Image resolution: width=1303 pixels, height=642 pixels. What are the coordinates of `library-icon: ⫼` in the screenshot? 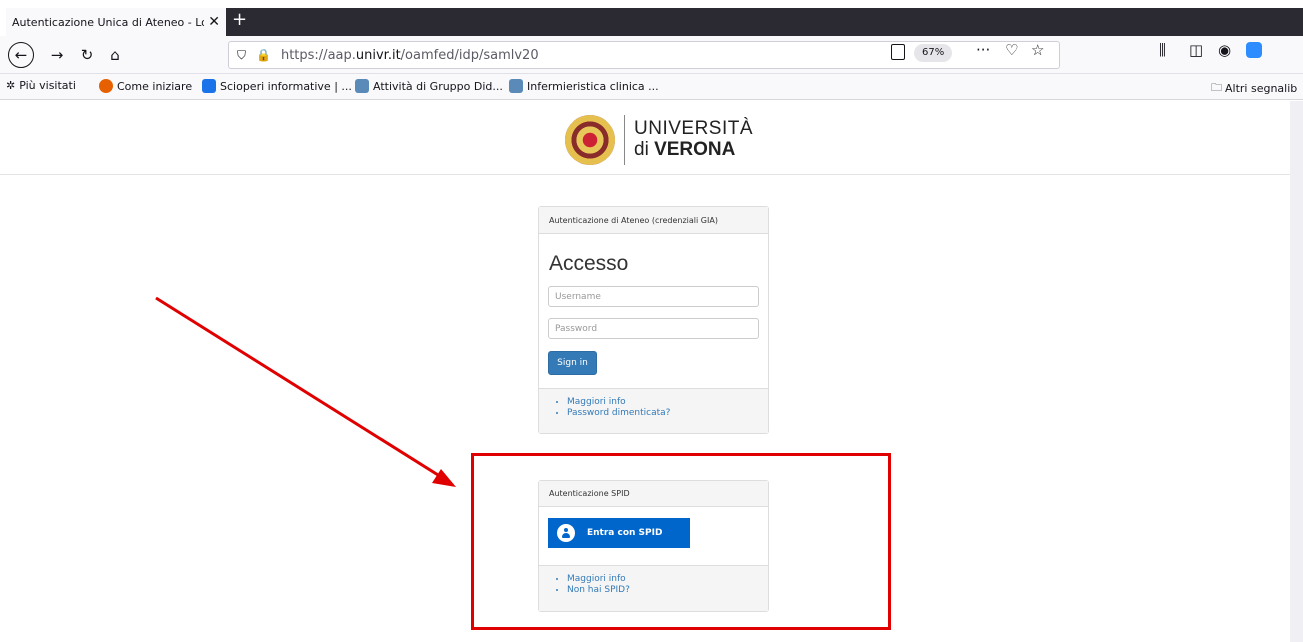 It's located at (1162, 50).